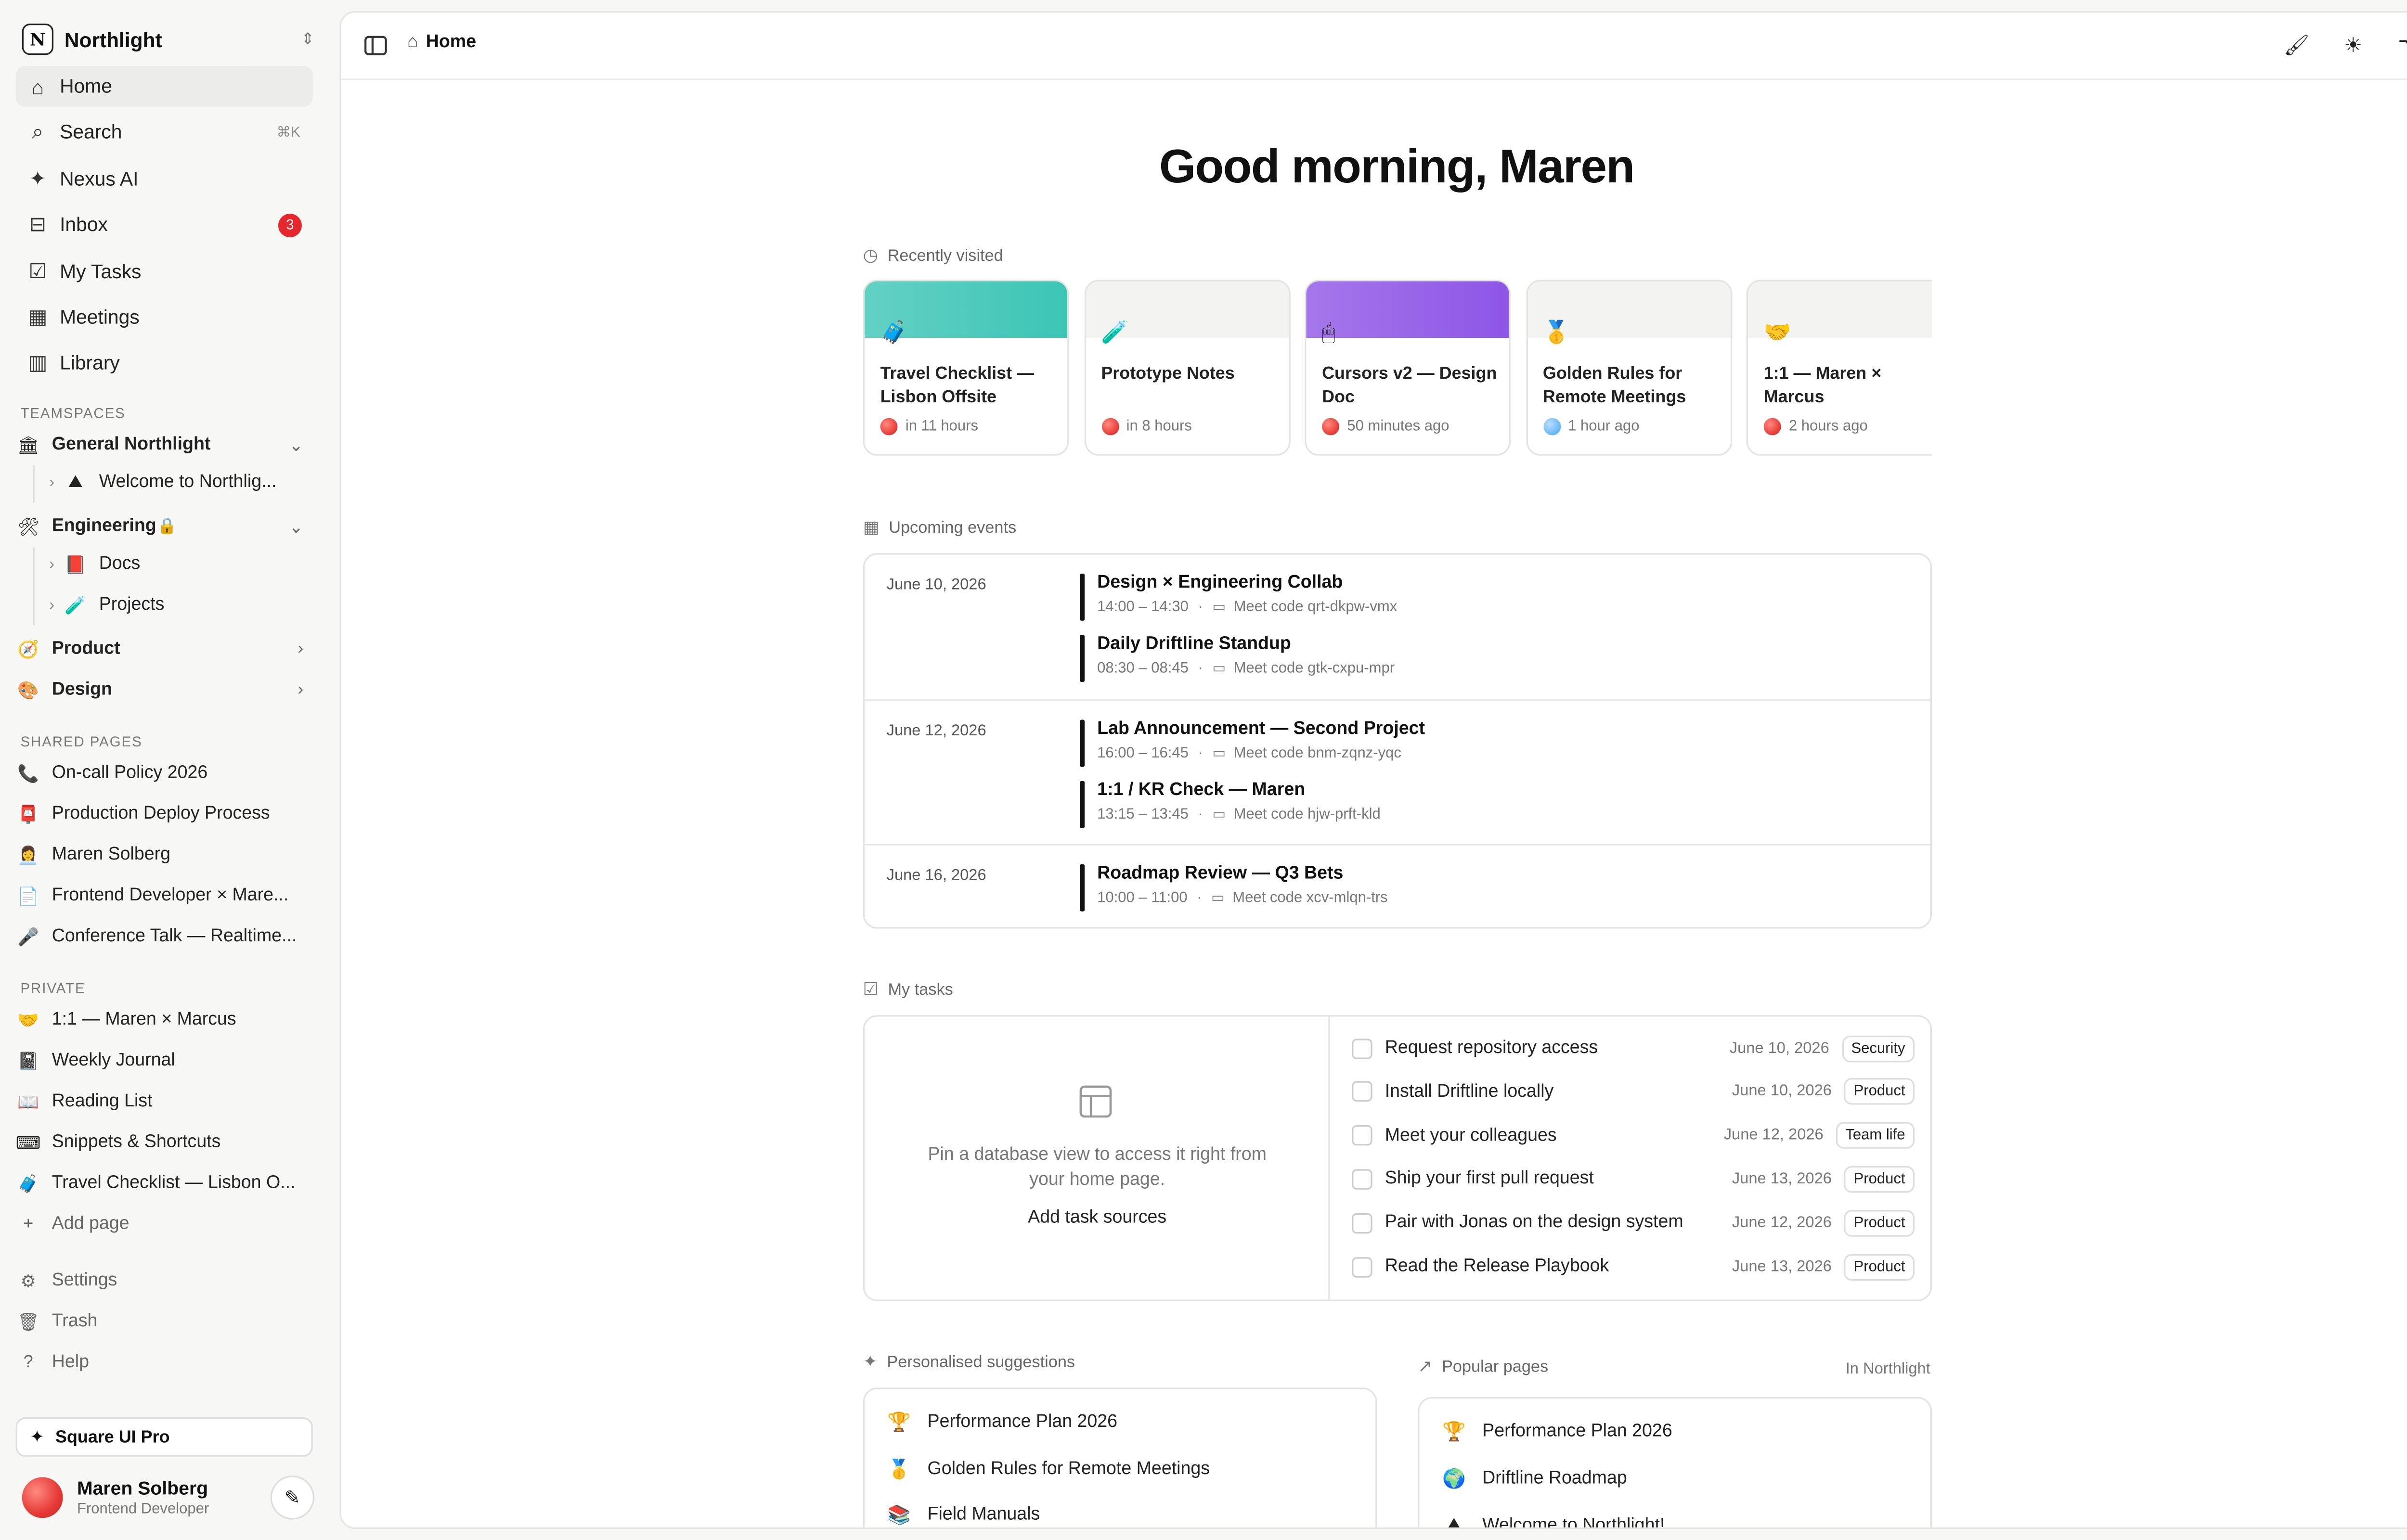 The image size is (2407, 1540). What do you see at coordinates (963, 1515) in the screenshot?
I see `page-link: 📚 Field Manuals` at bounding box center [963, 1515].